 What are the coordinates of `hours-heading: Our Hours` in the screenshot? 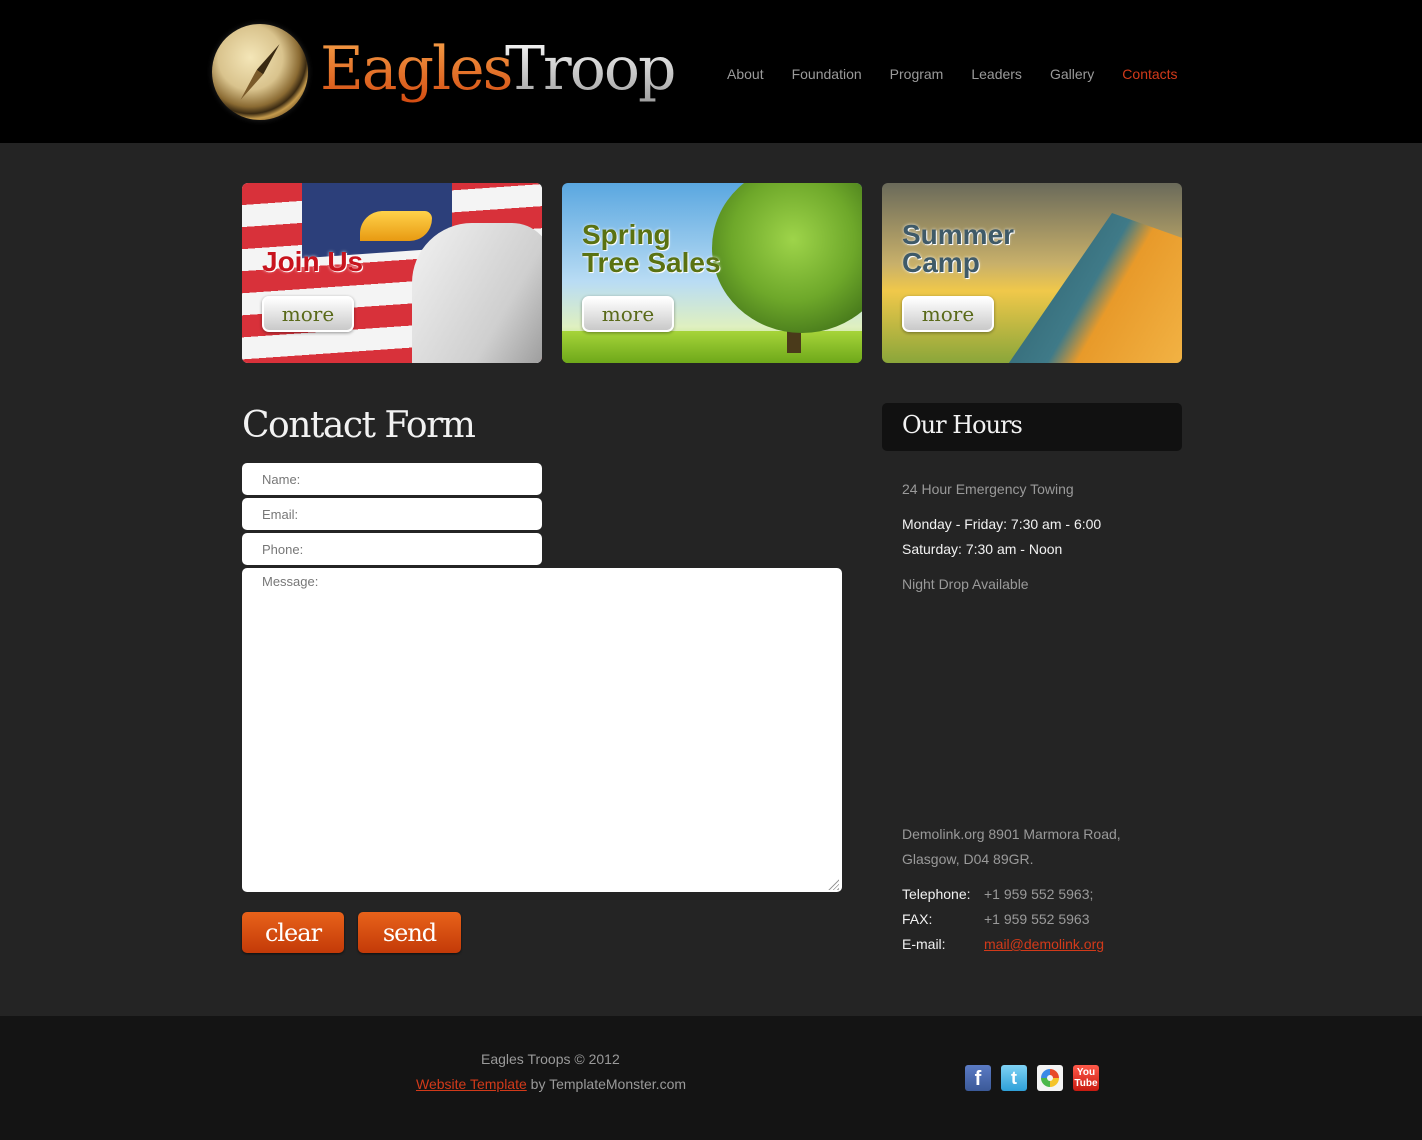 It's located at (962, 425).